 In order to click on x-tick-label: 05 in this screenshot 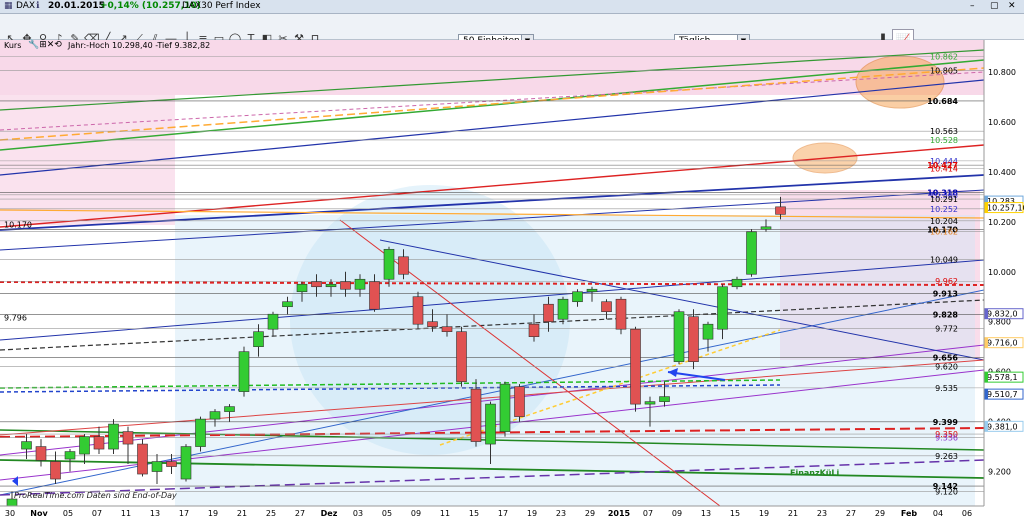, I will do `click(68, 513)`.